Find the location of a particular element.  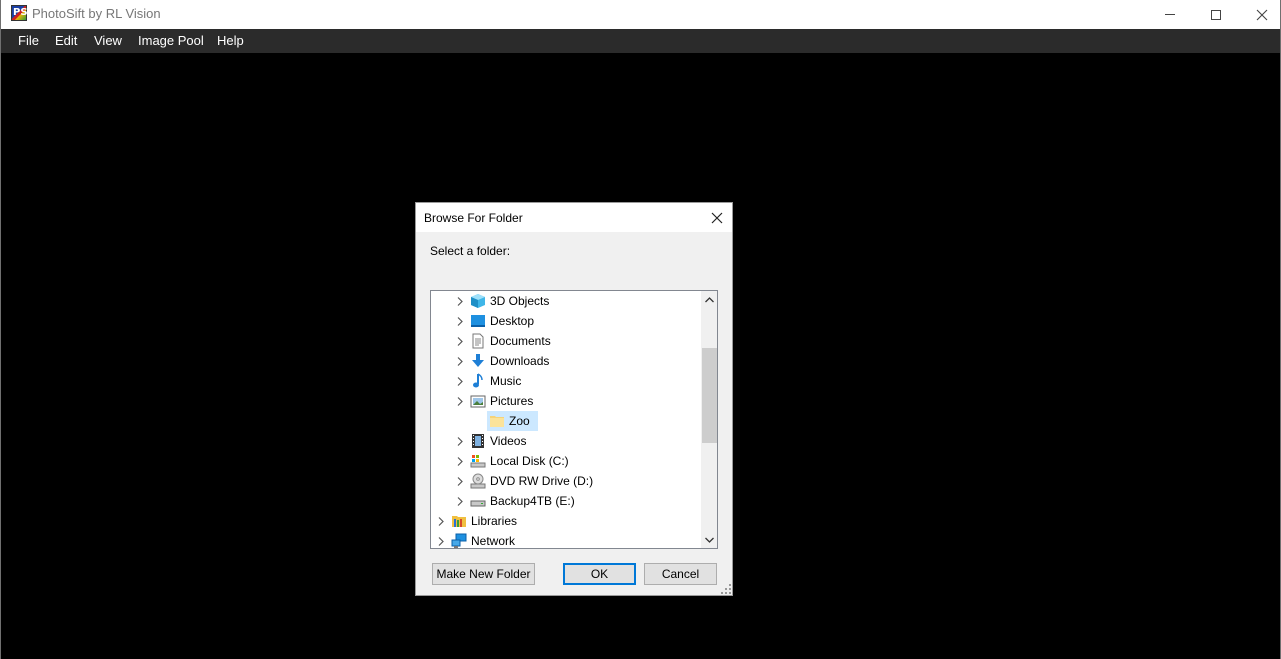

pictures-icon is located at coordinates (478, 401).